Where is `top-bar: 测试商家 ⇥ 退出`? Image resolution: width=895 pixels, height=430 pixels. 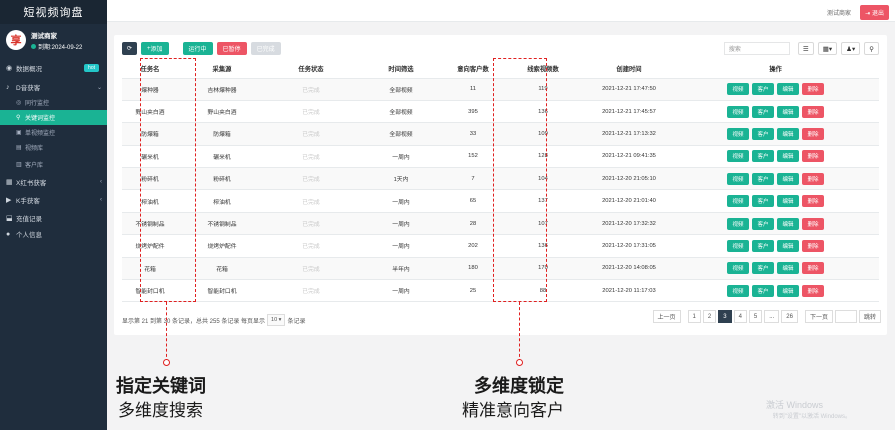
top-bar: 测试商家 ⇥ 退出 is located at coordinates (501, 11).